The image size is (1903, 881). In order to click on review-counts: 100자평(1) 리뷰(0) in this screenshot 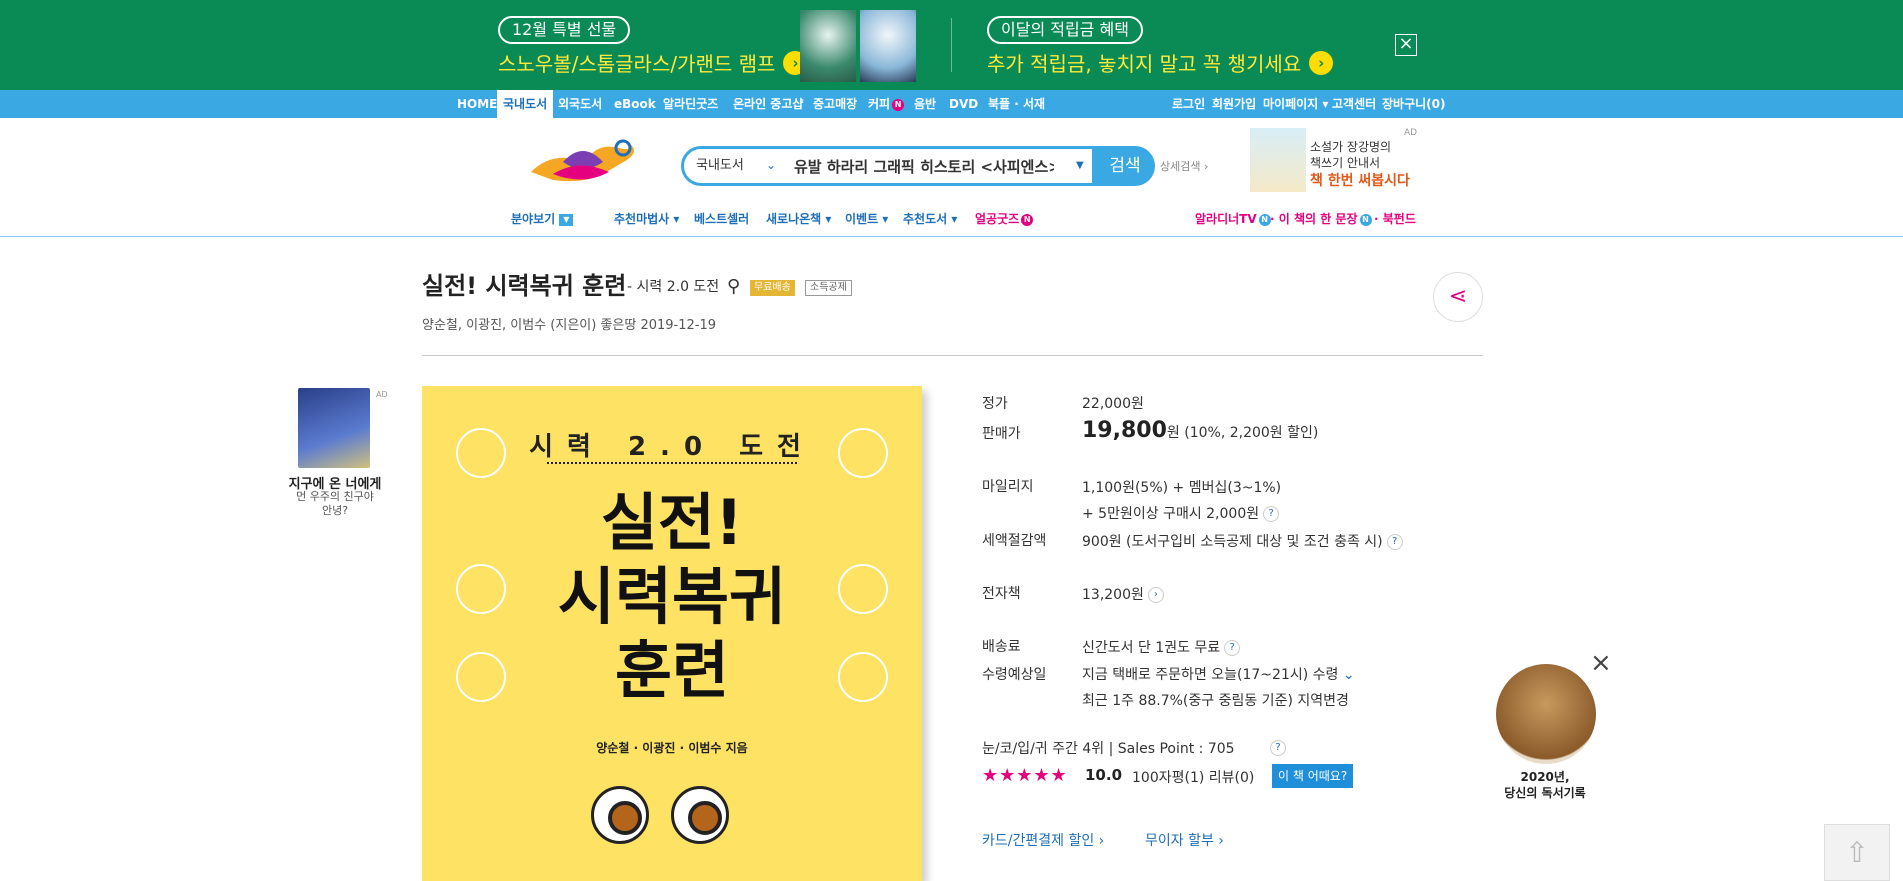, I will do `click(1193, 777)`.